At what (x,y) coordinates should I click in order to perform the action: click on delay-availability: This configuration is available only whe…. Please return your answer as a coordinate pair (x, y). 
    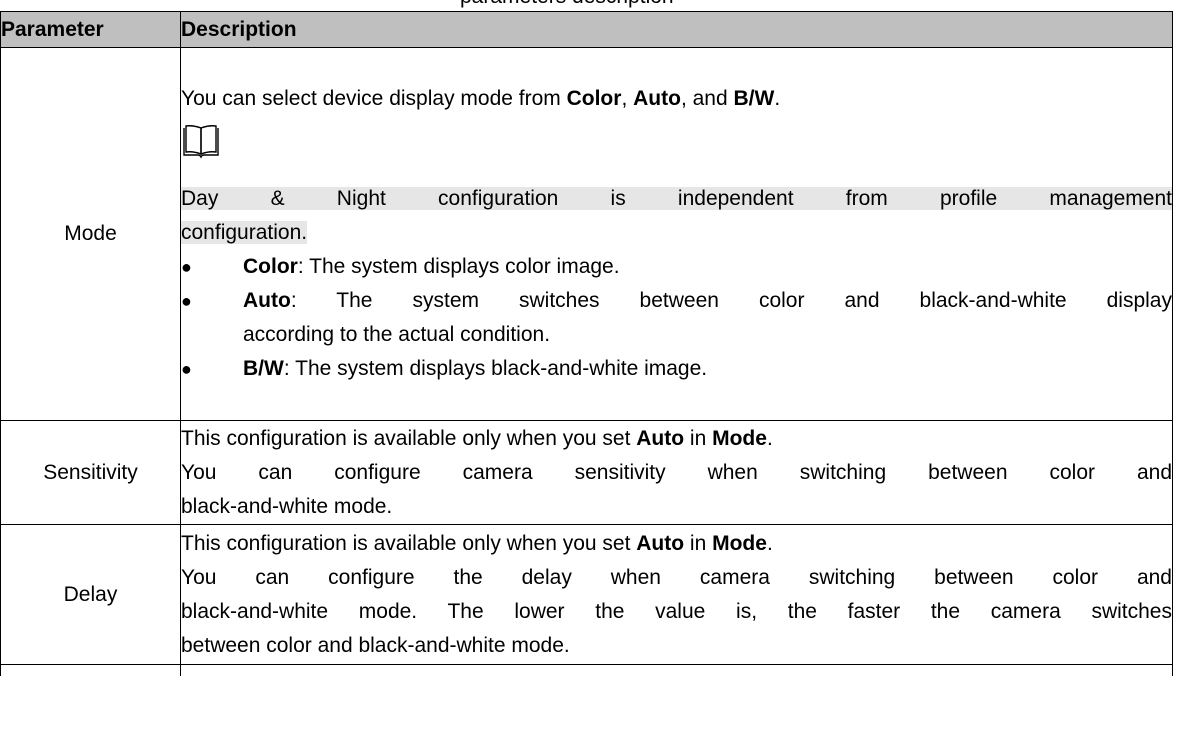
    Looking at the image, I should click on (477, 543).